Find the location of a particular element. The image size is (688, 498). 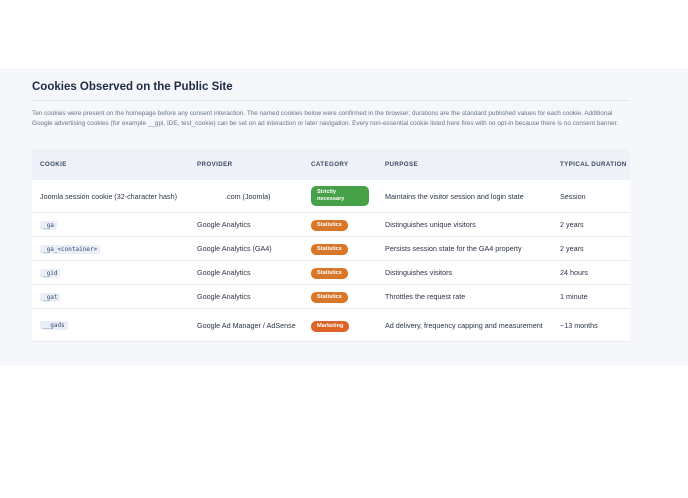

cookie-name-cell: __gads is located at coordinates (110, 325).